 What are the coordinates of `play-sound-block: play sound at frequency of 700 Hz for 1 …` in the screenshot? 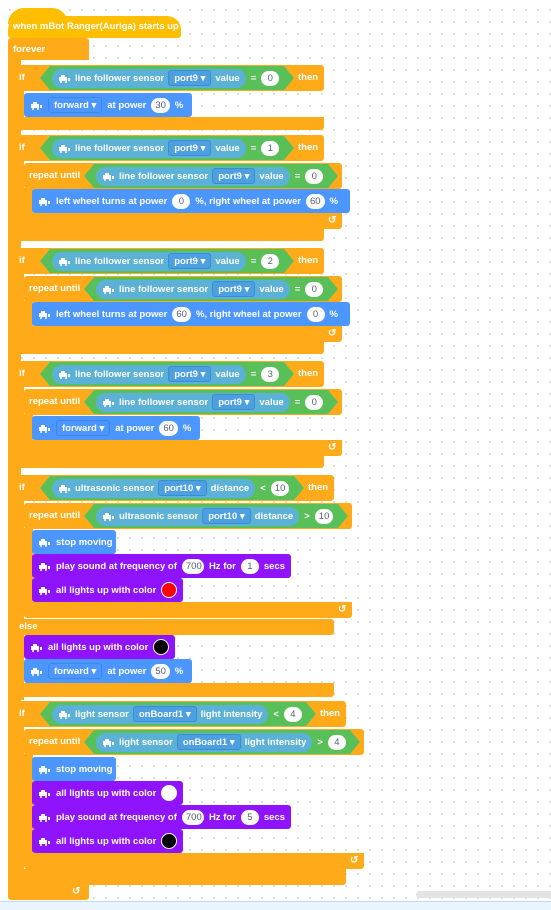 It's located at (161, 566).